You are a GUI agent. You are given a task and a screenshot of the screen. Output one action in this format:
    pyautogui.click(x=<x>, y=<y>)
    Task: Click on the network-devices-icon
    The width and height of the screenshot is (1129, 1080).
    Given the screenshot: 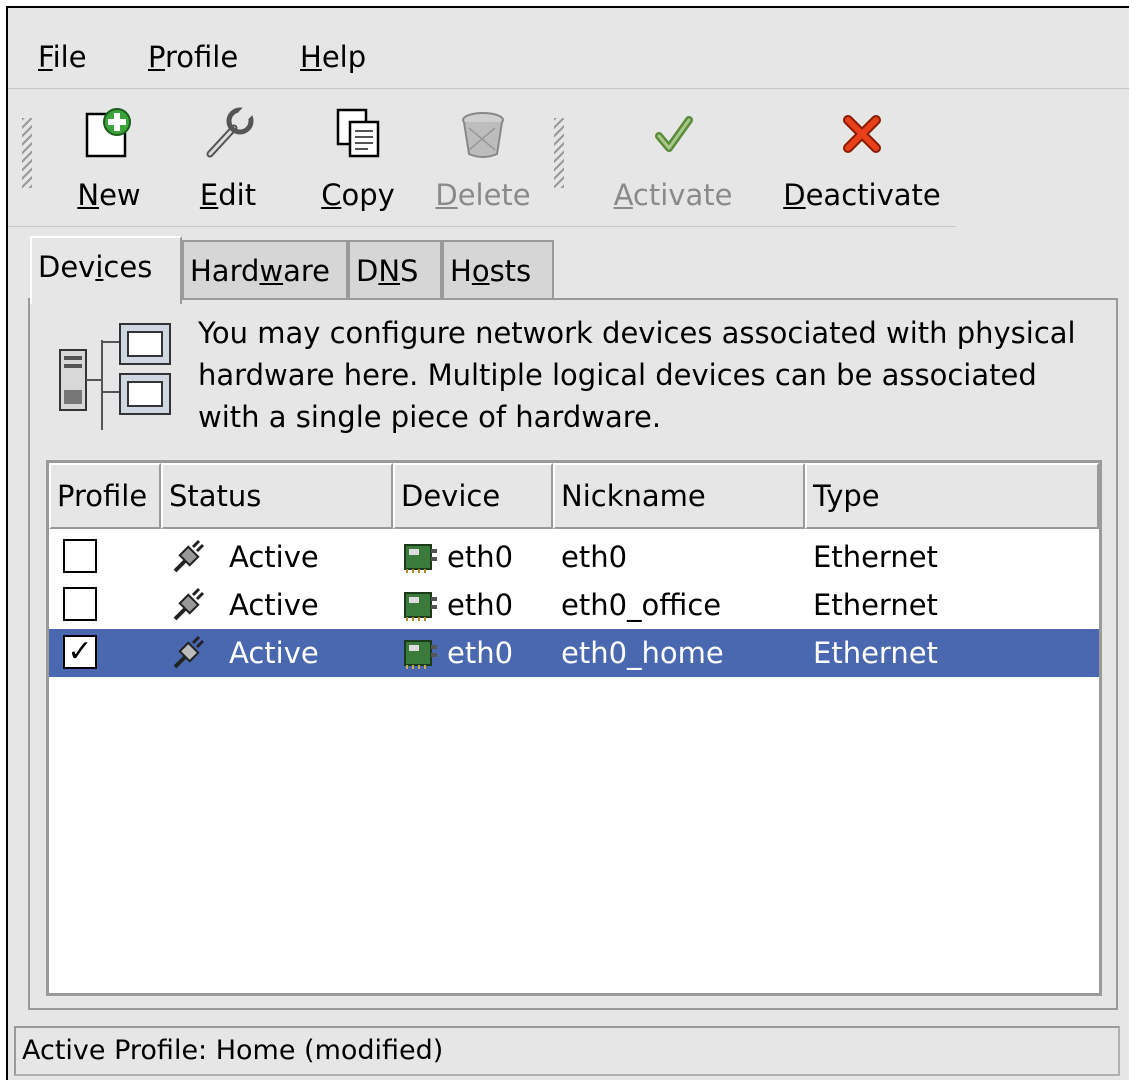 What is the action you would take?
    pyautogui.click(x=115, y=376)
    